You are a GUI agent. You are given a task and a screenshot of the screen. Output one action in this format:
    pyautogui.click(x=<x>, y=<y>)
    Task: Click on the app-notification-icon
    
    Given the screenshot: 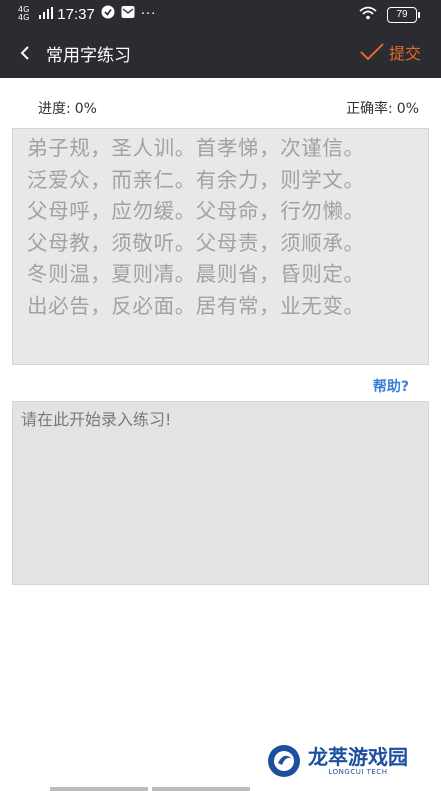 What is the action you would take?
    pyautogui.click(x=108, y=14)
    